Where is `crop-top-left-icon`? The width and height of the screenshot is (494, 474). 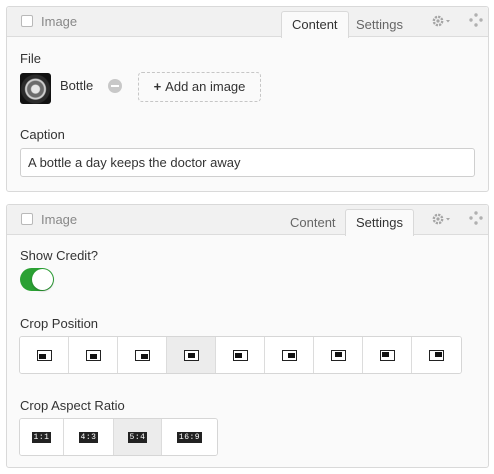
crop-top-left-icon is located at coordinates (387, 355).